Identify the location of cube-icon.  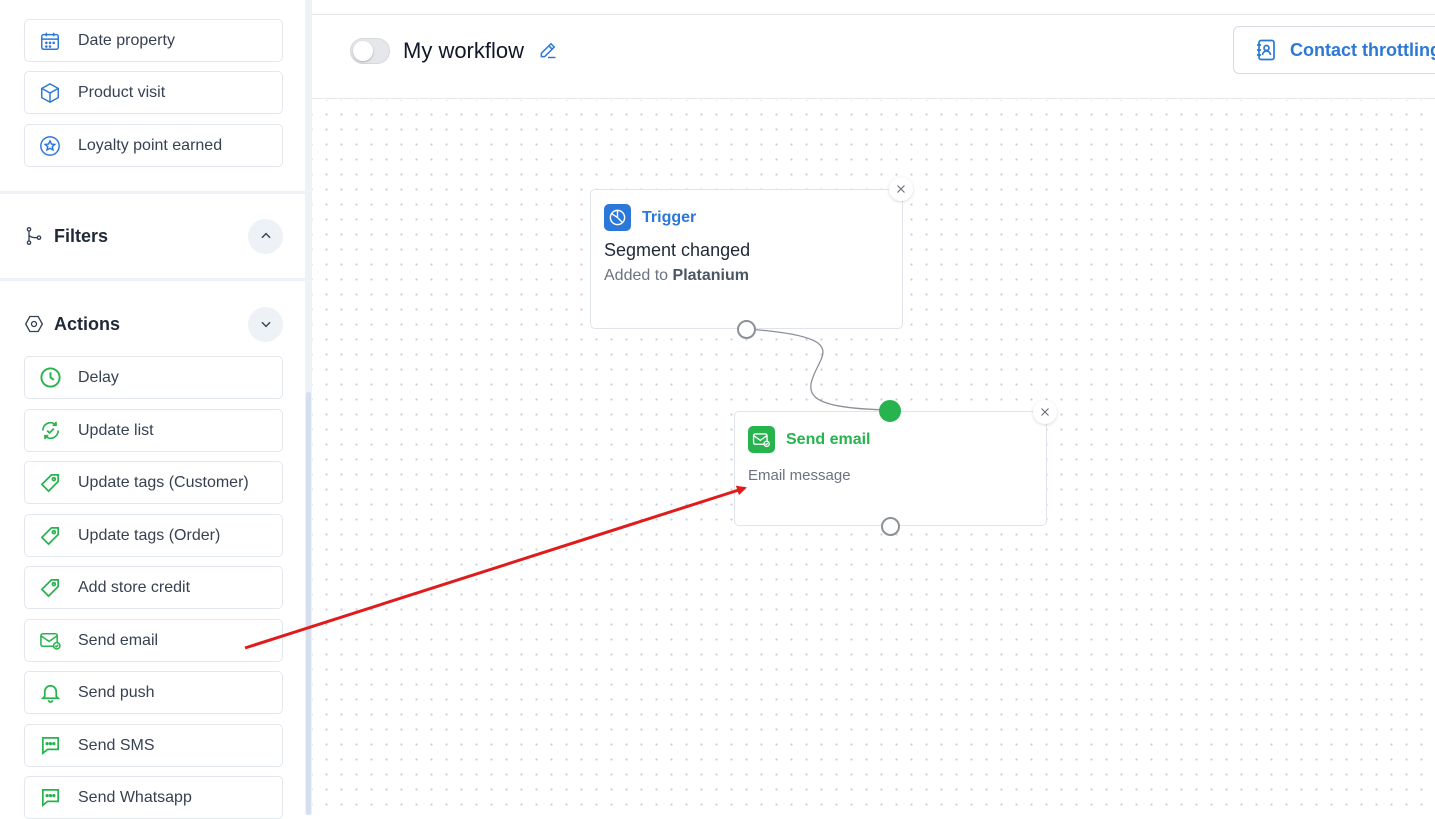
(50, 93).